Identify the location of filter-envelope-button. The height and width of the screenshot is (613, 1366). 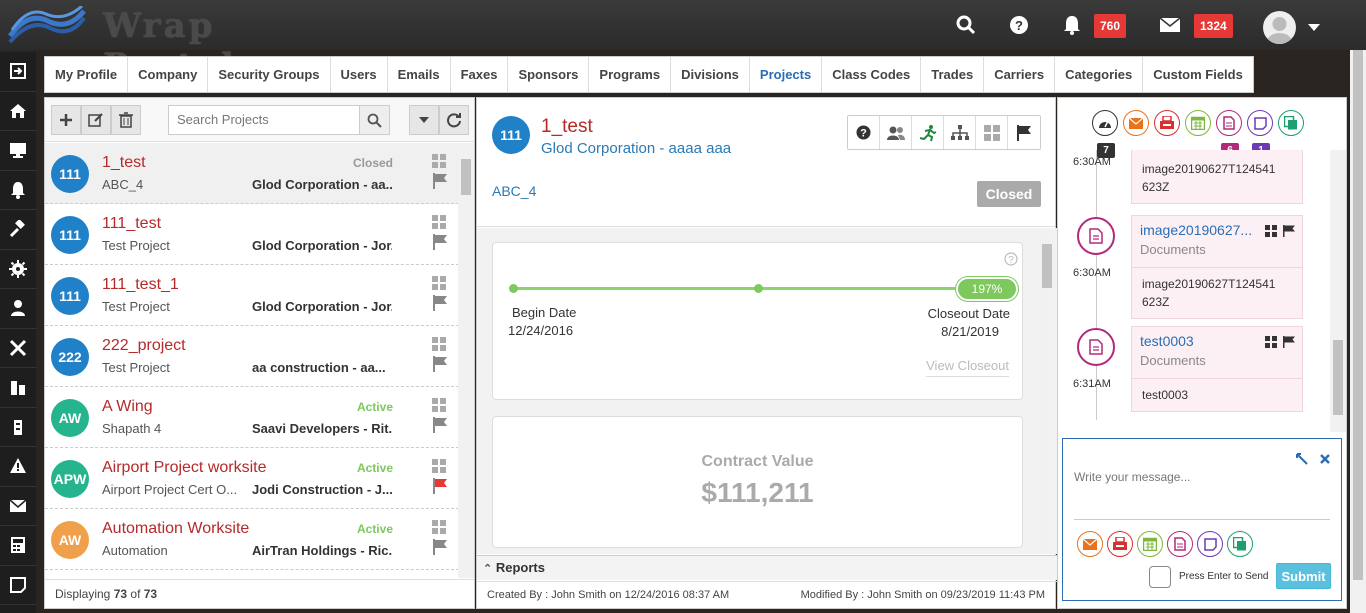
(1136, 123).